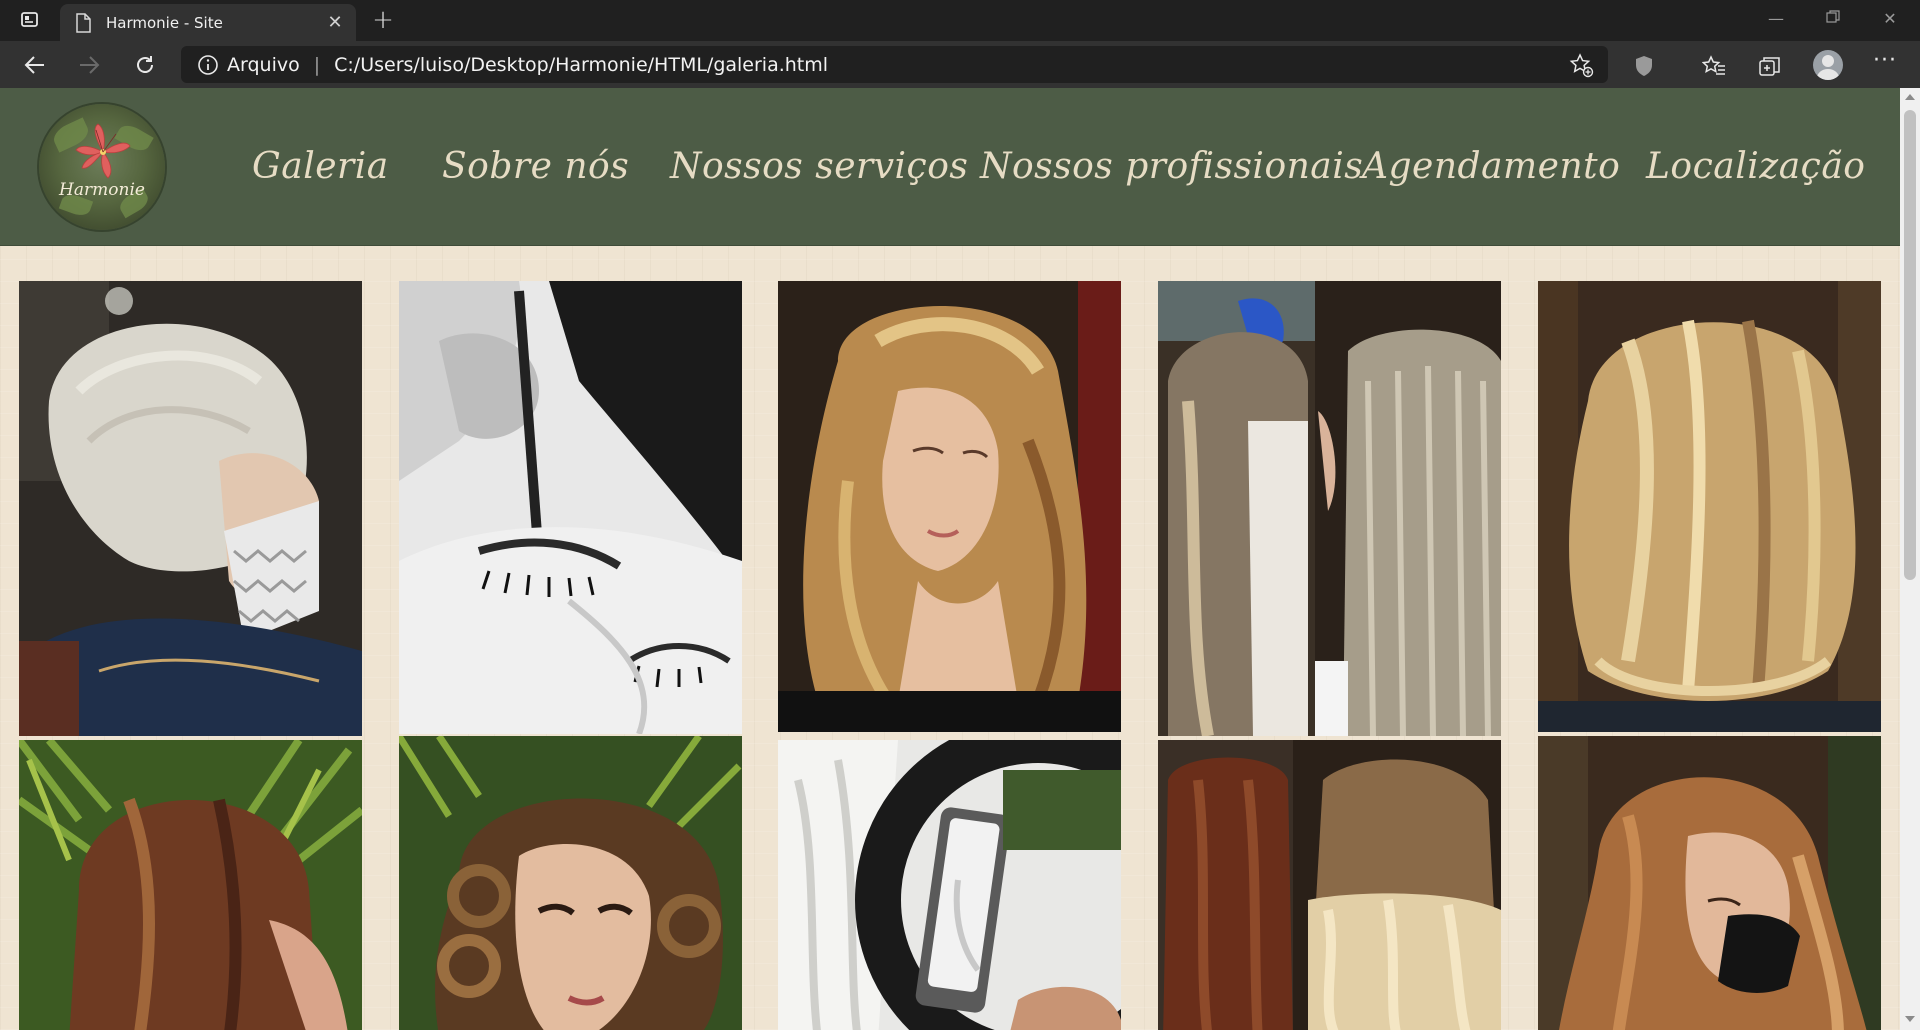 The height and width of the screenshot is (1030, 1920). What do you see at coordinates (1581, 65) in the screenshot?
I see `add-favorite-icon` at bounding box center [1581, 65].